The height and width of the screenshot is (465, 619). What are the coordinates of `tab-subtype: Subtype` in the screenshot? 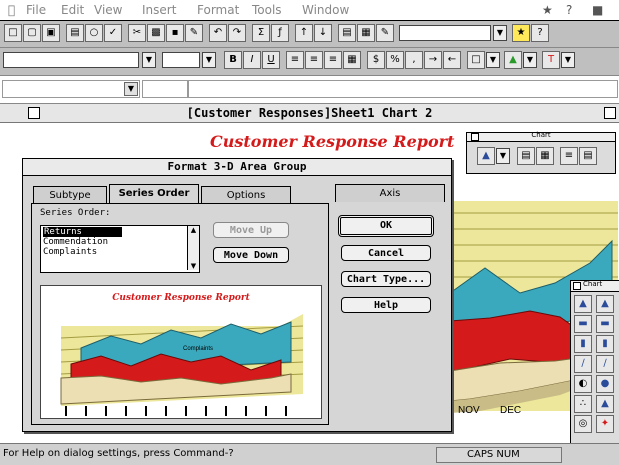 It's located at (70, 195).